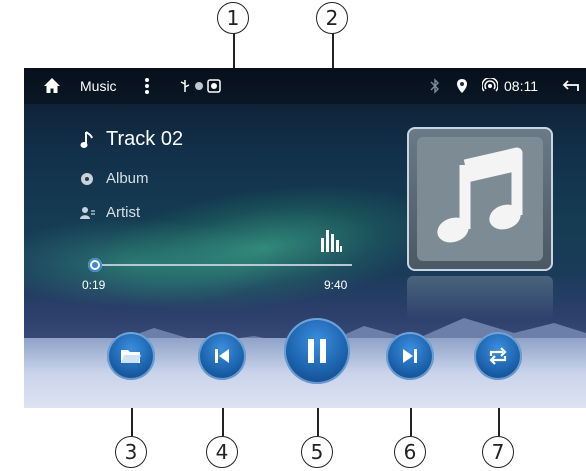 This screenshot has width=586, height=471. I want to click on previous-icon, so click(222, 356).